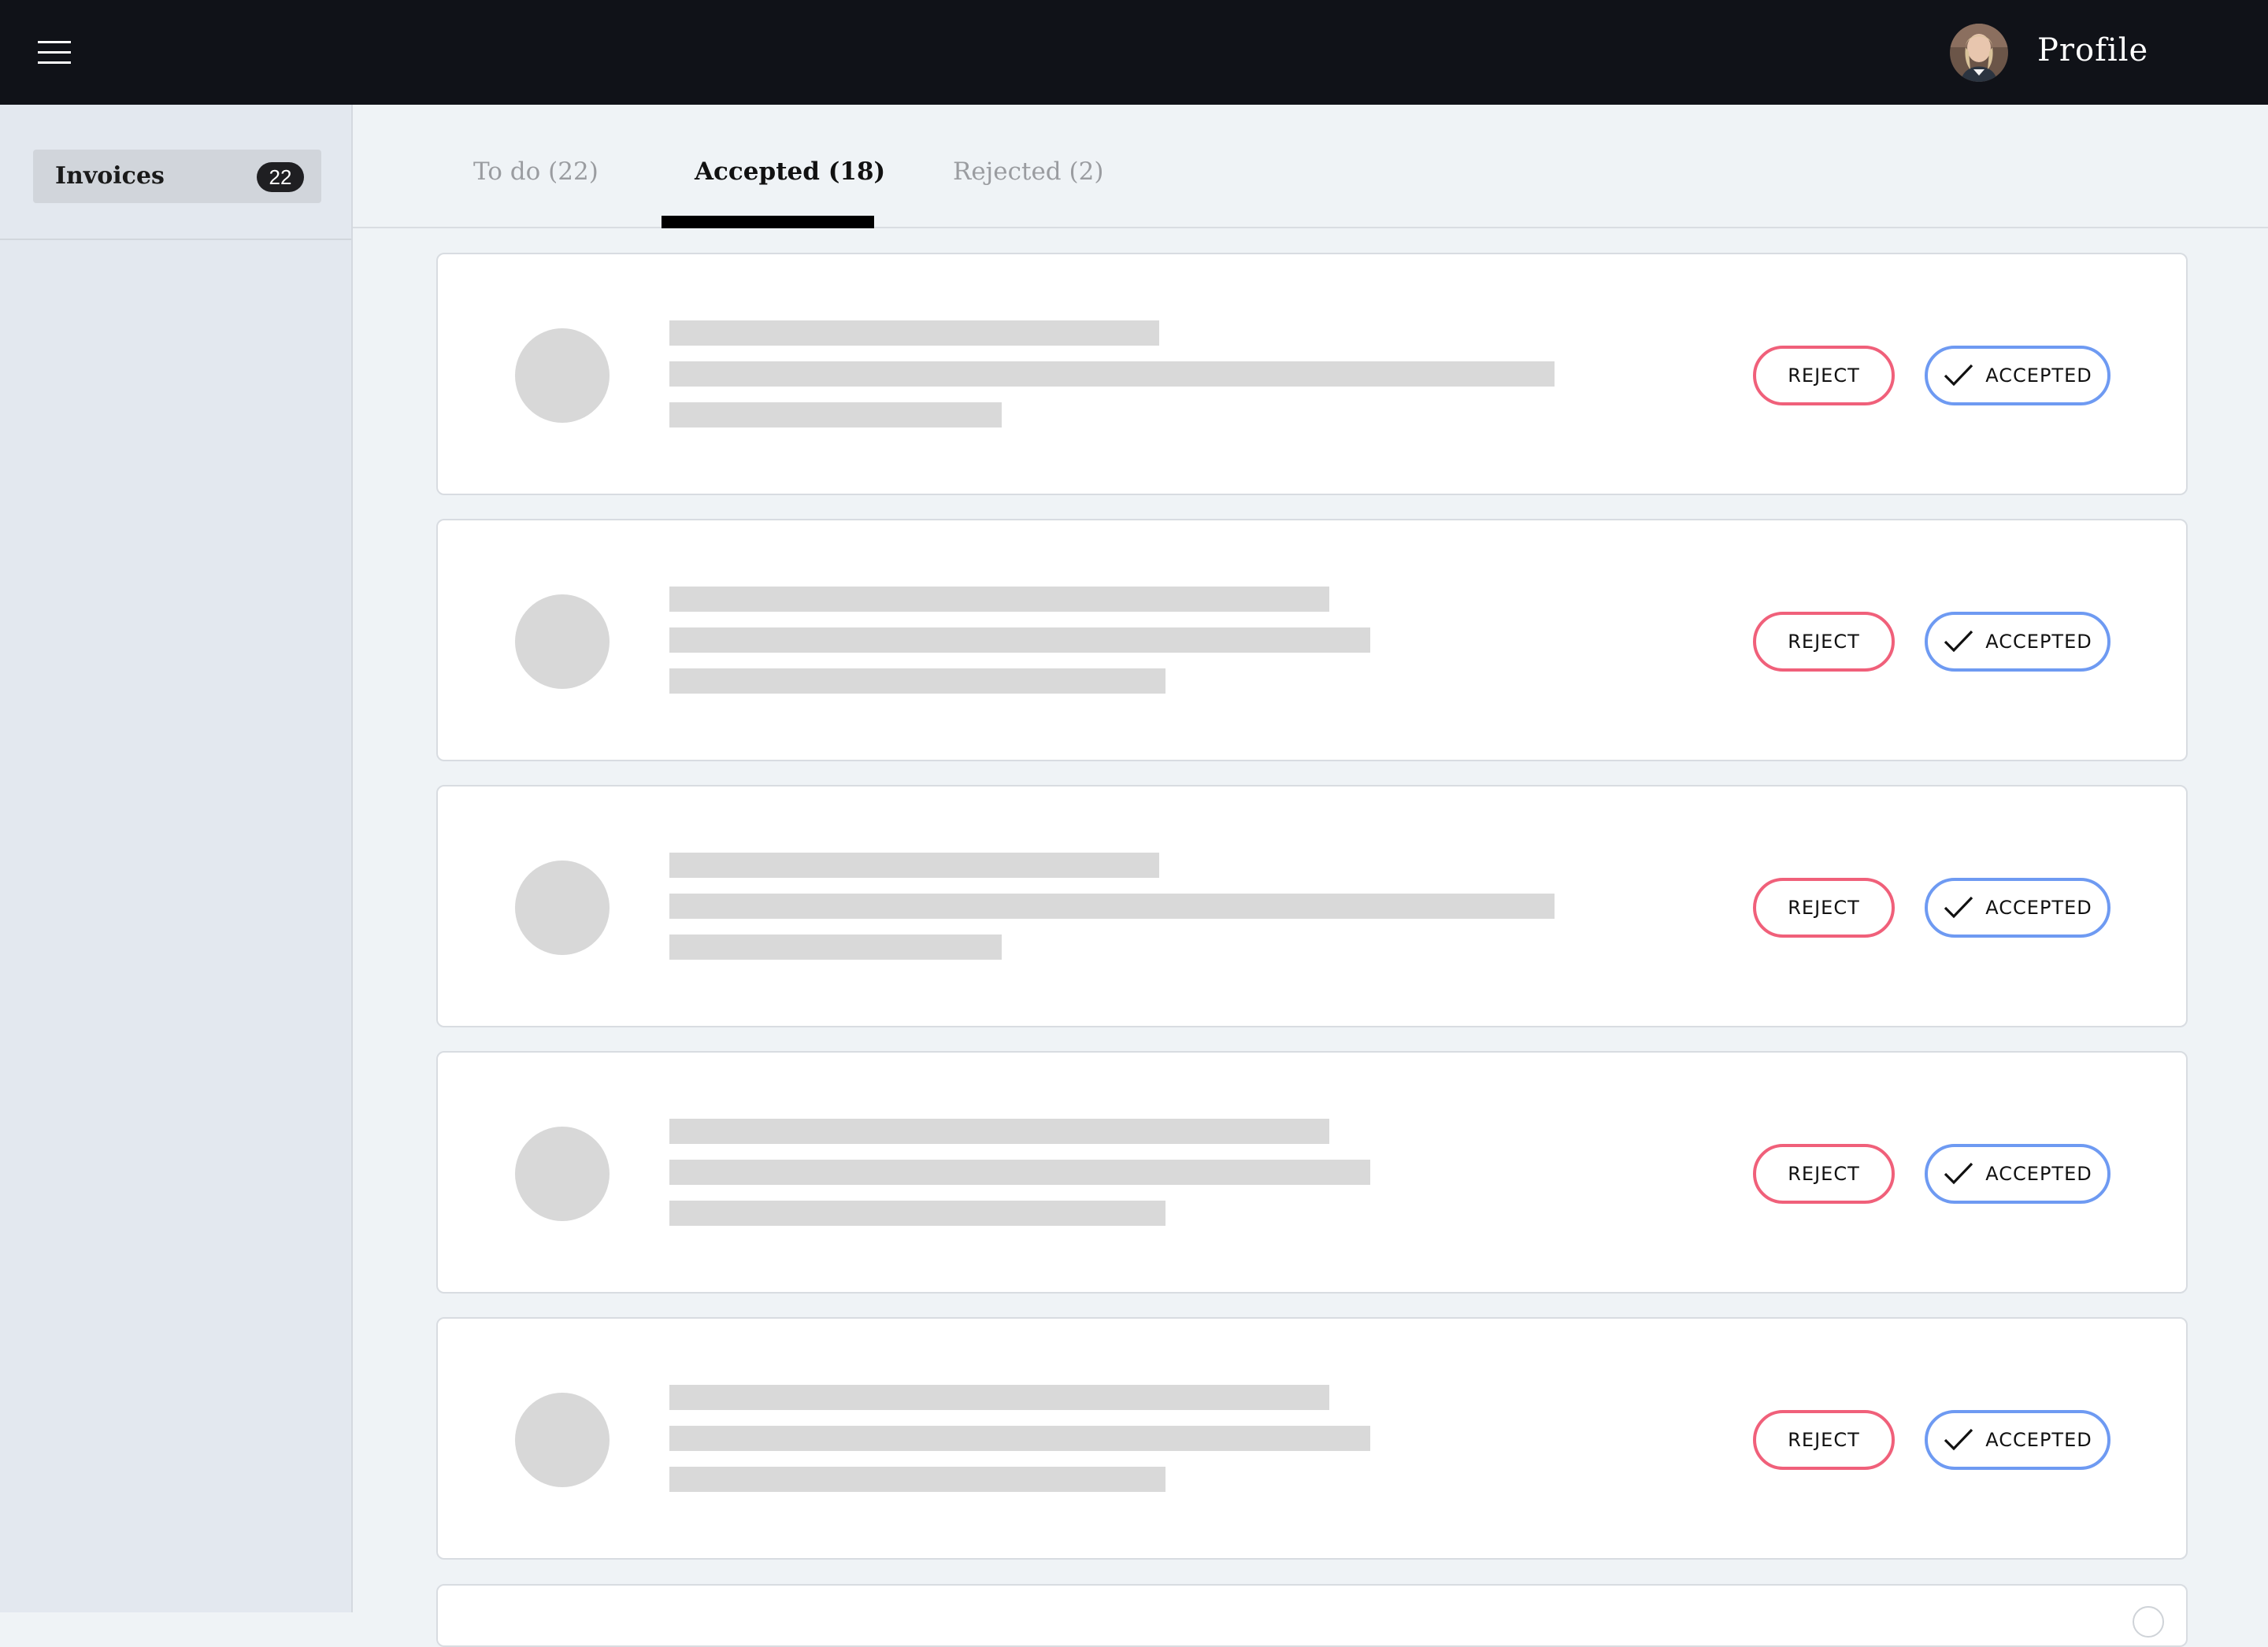 This screenshot has height=1647, width=2268. Describe the element at coordinates (1028, 171) in the screenshot. I see `tab-rejected: Rejected (2)` at that location.